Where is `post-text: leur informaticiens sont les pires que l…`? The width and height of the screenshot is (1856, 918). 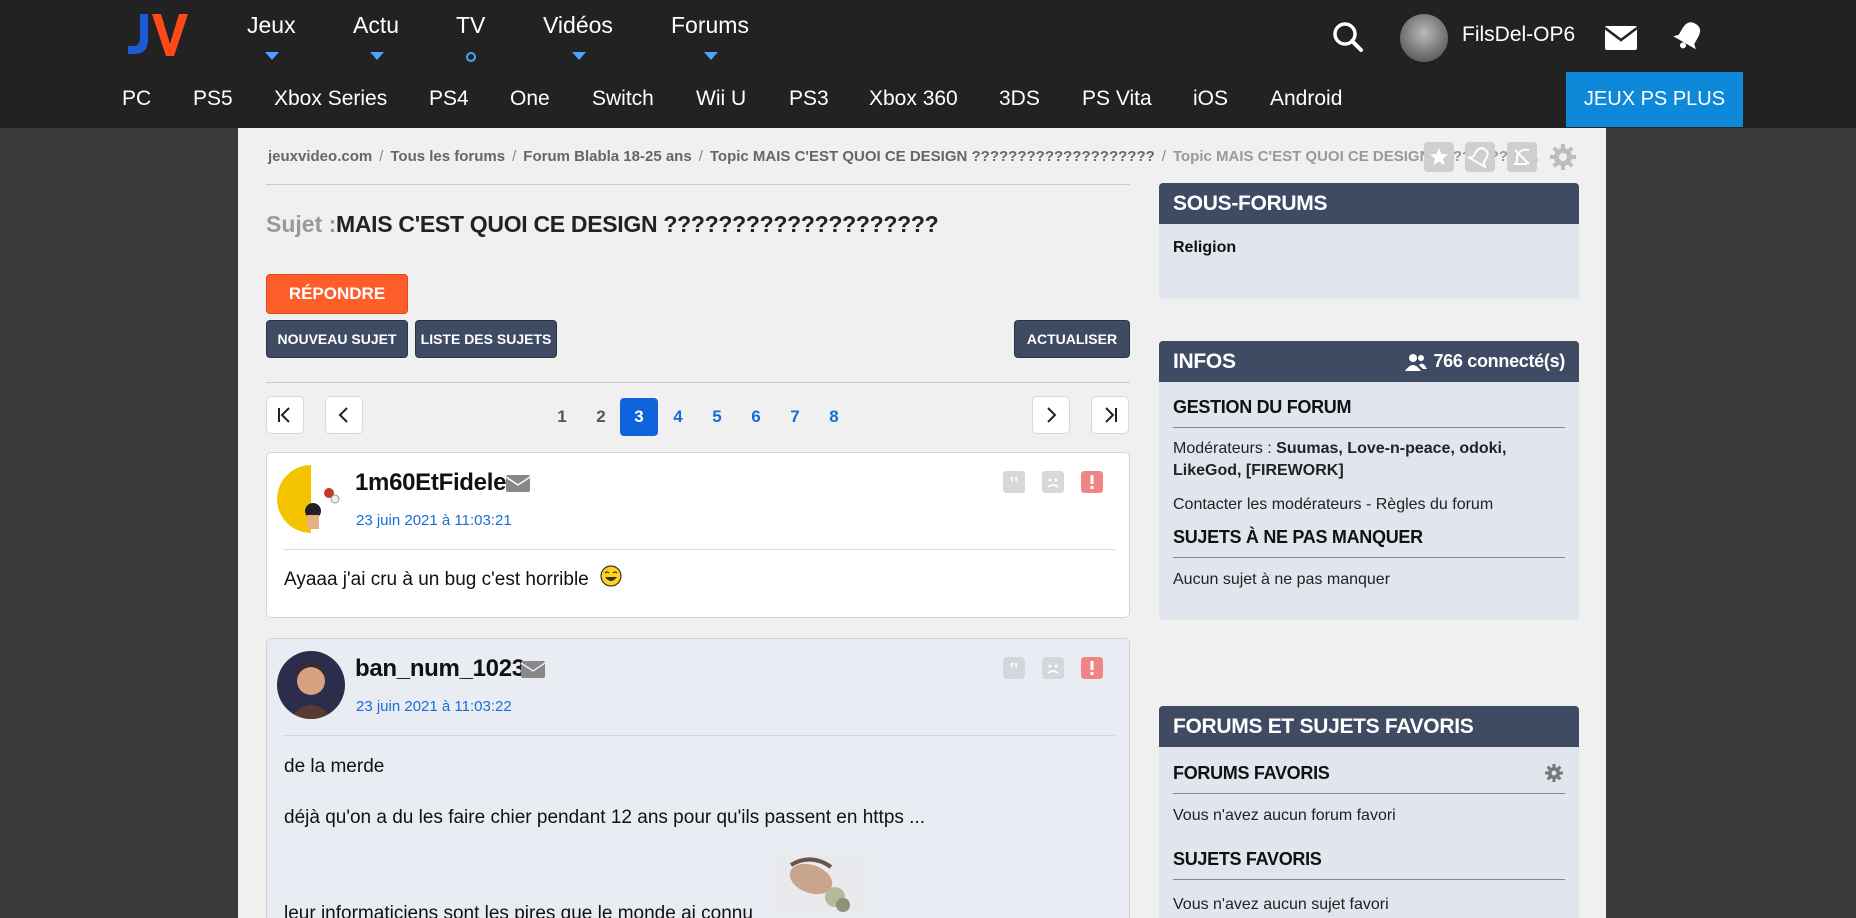
post-text: leur informaticiens sont les pires que l… is located at coordinates (518, 910).